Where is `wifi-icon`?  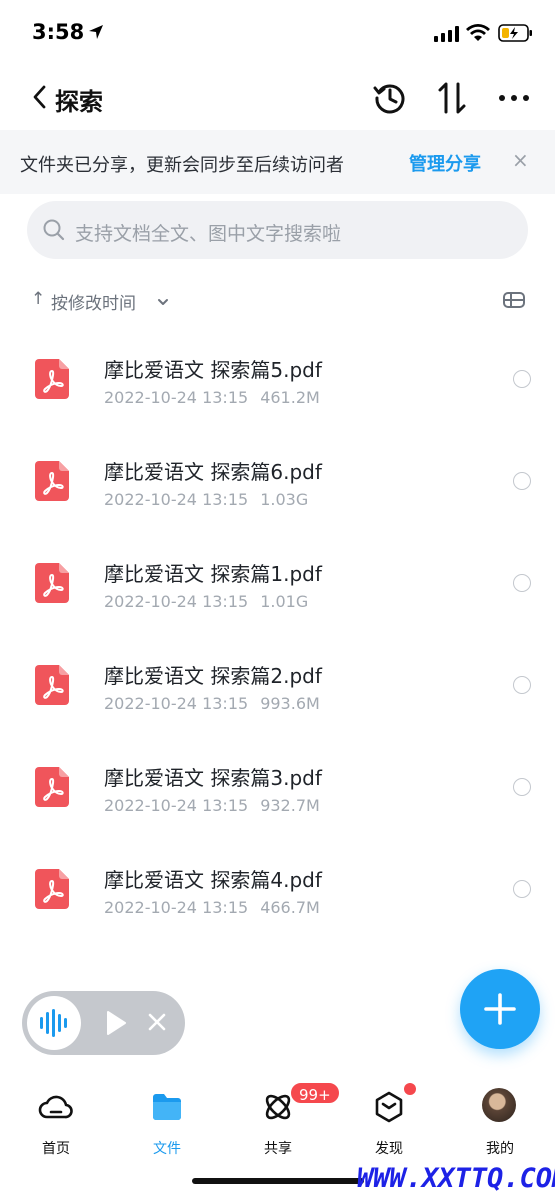 wifi-icon is located at coordinates (478, 35).